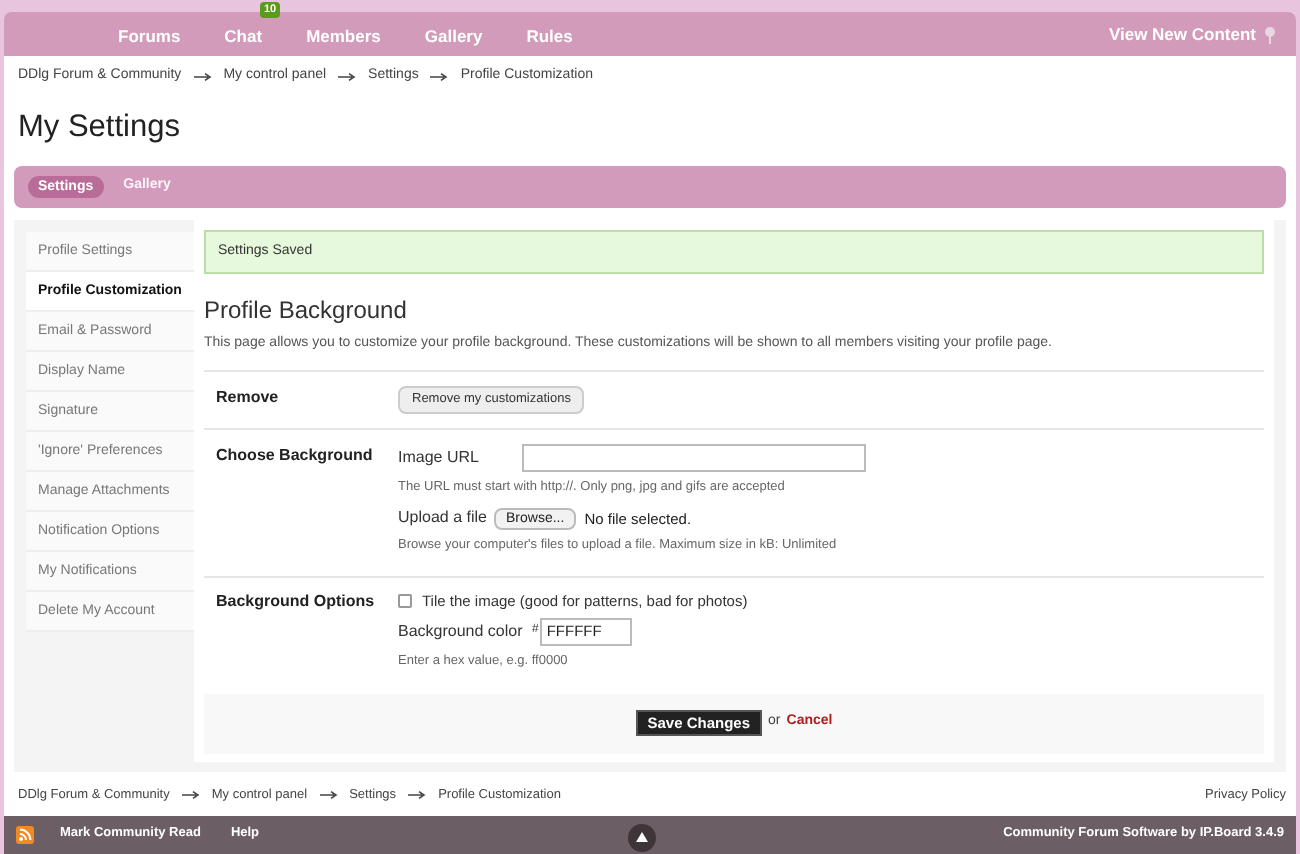 This screenshot has width=1300, height=854. I want to click on rss-icon, so click(25, 834).